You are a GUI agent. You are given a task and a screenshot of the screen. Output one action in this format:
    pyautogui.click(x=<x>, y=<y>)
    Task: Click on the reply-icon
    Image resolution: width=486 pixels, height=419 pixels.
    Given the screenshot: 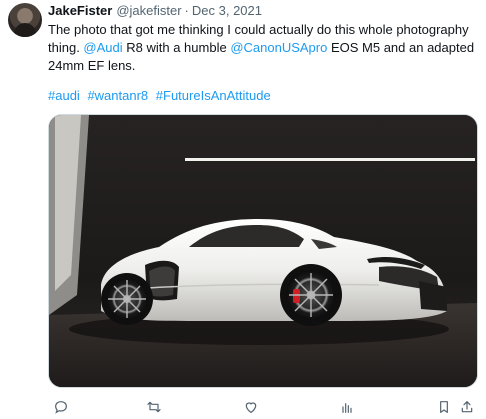 What is the action you would take?
    pyautogui.click(x=61, y=407)
    